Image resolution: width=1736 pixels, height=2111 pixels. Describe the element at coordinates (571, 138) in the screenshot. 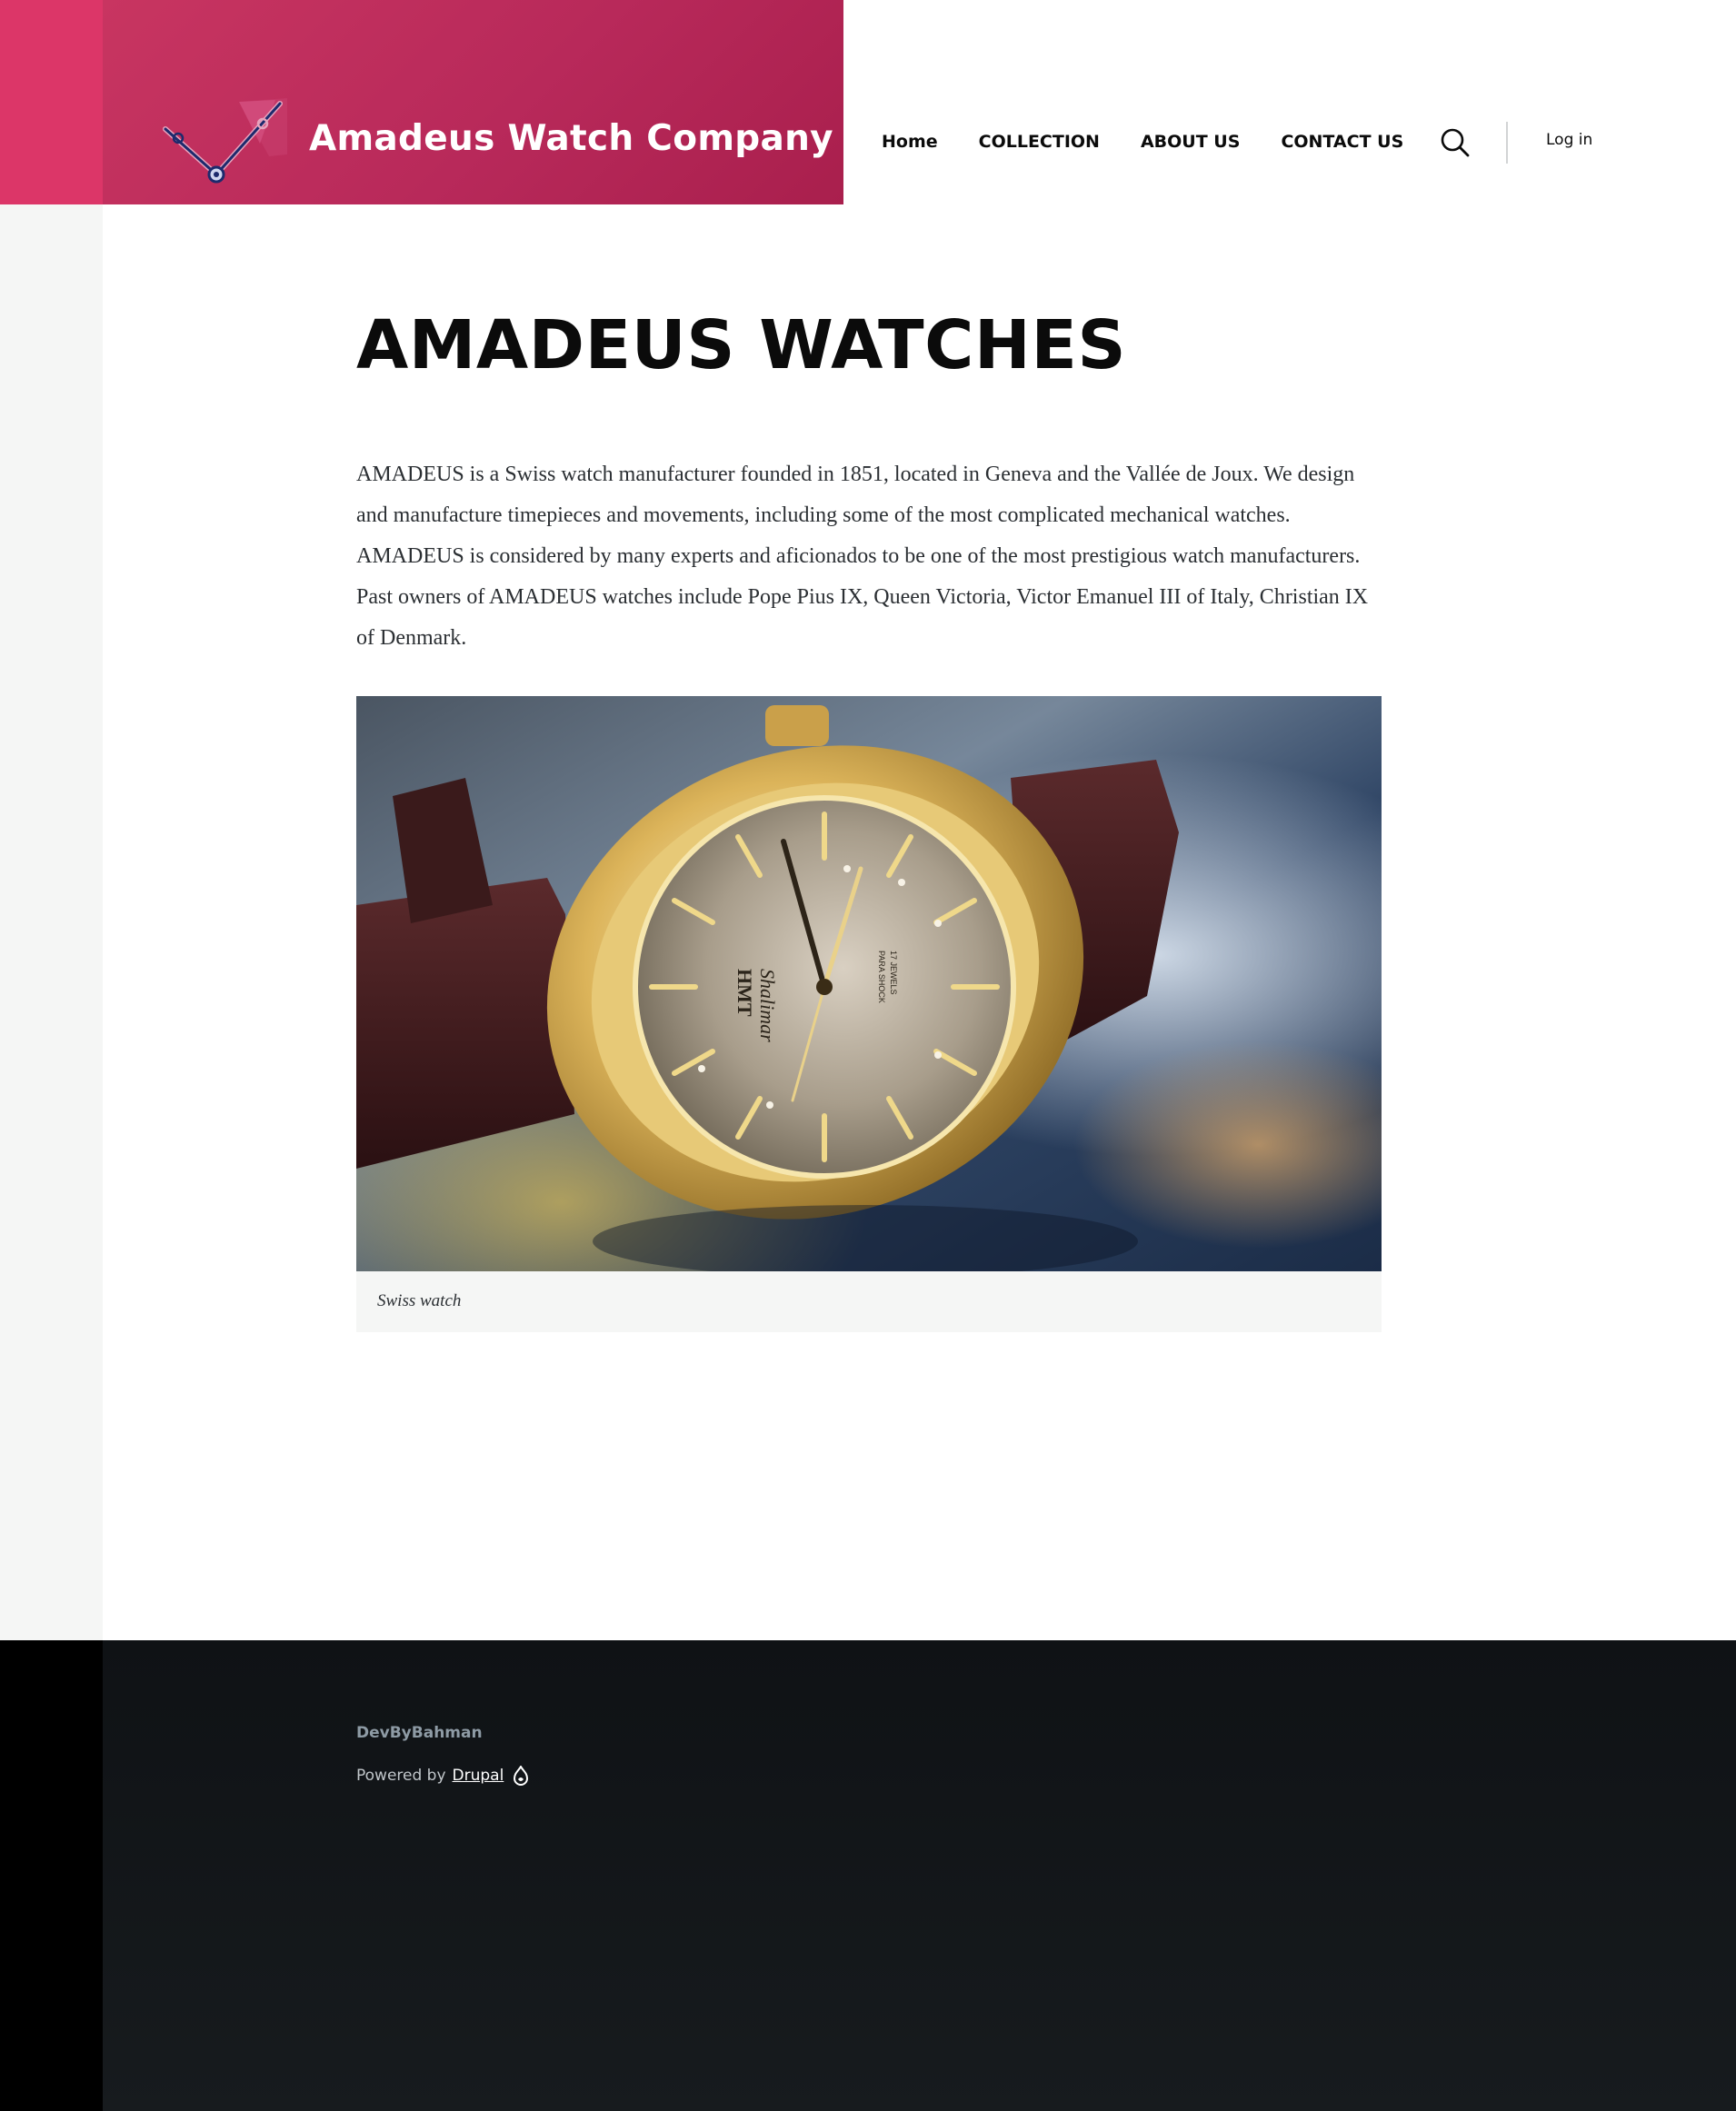

I see `site-name: Amadeus Watch Company` at that location.